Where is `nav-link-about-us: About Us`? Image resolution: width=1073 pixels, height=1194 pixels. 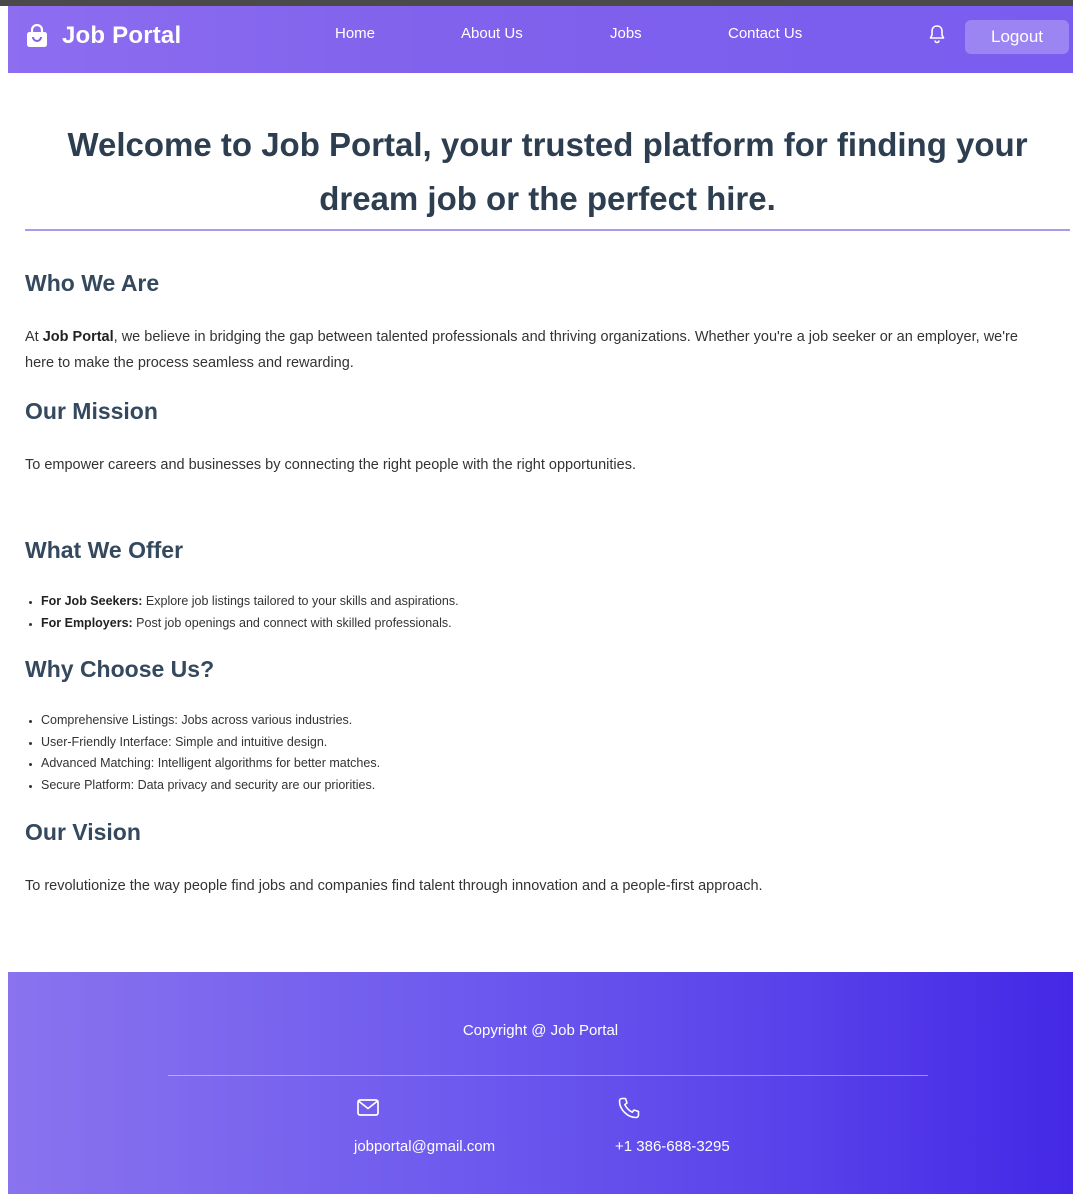
nav-link-about-us: About Us is located at coordinates (492, 33).